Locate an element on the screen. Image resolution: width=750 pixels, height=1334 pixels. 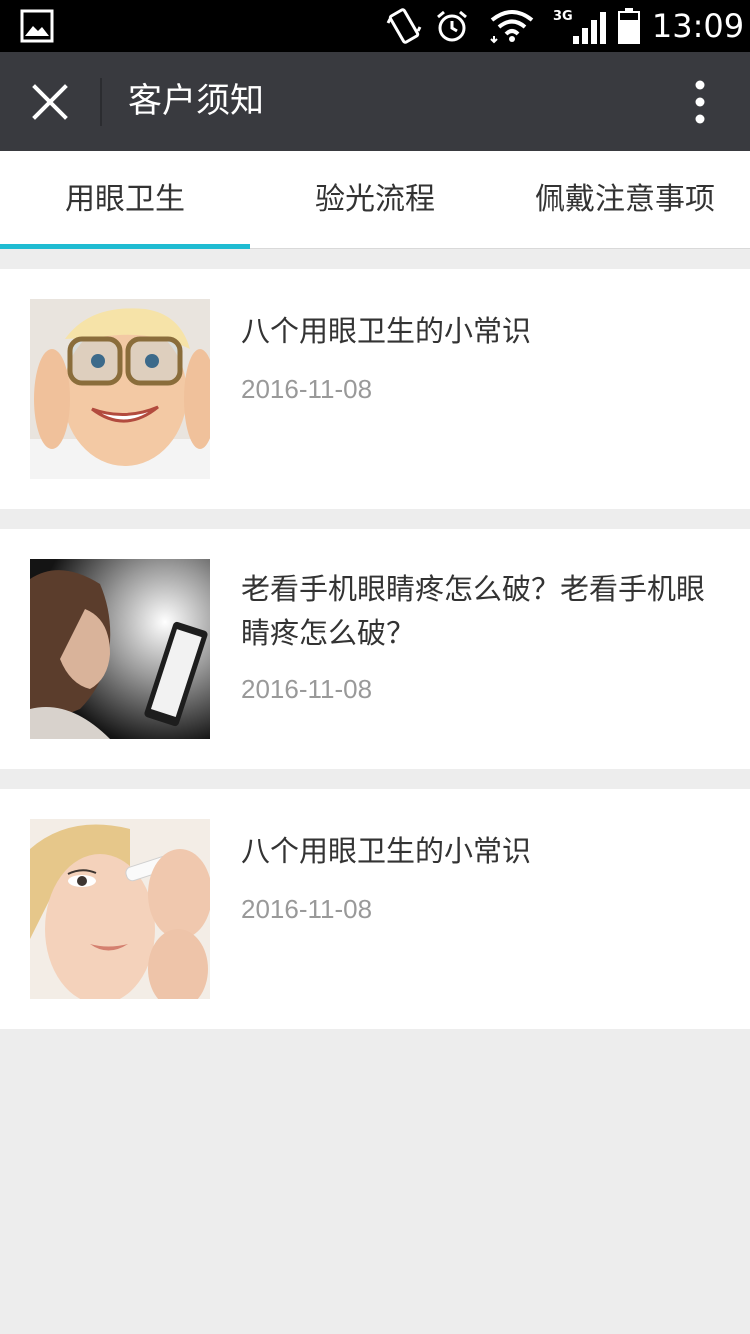
tab-eye-hygiene: 用眼卫生 is located at coordinates (125, 199).